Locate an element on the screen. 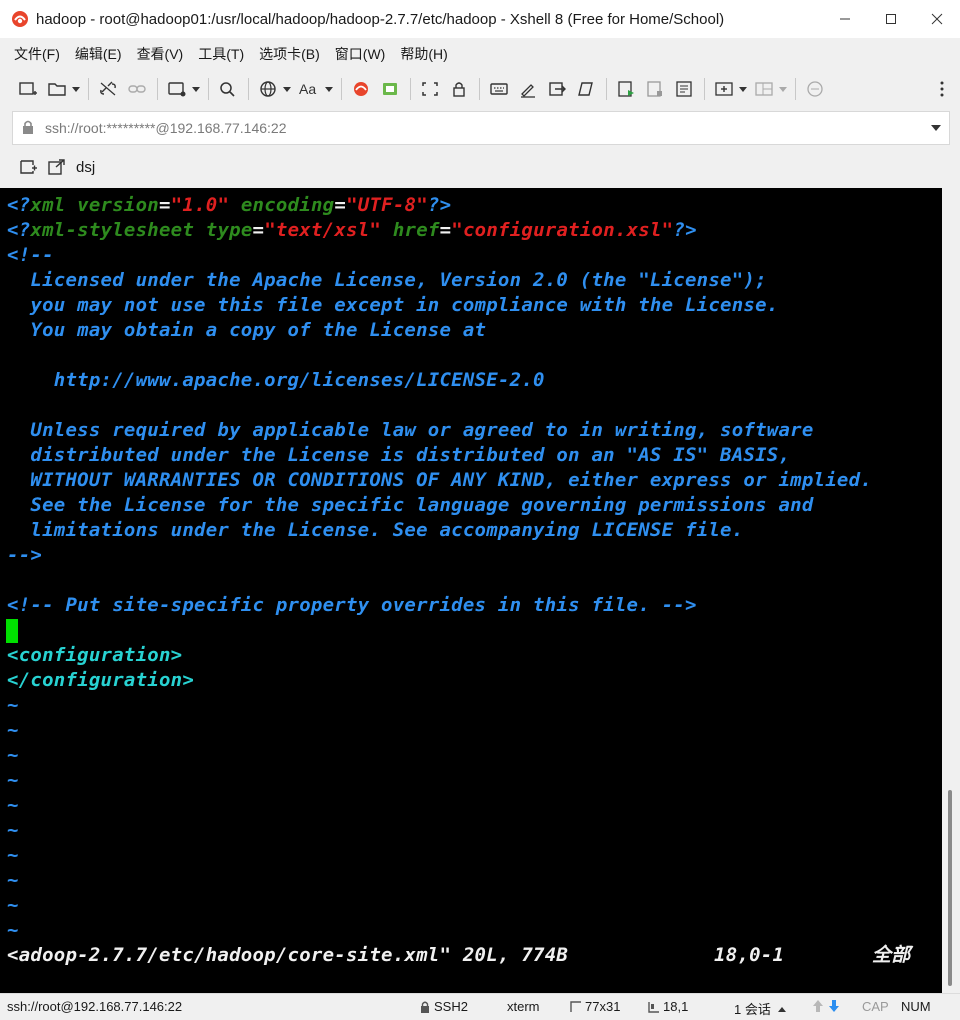  new-window-icon is located at coordinates (177, 89).